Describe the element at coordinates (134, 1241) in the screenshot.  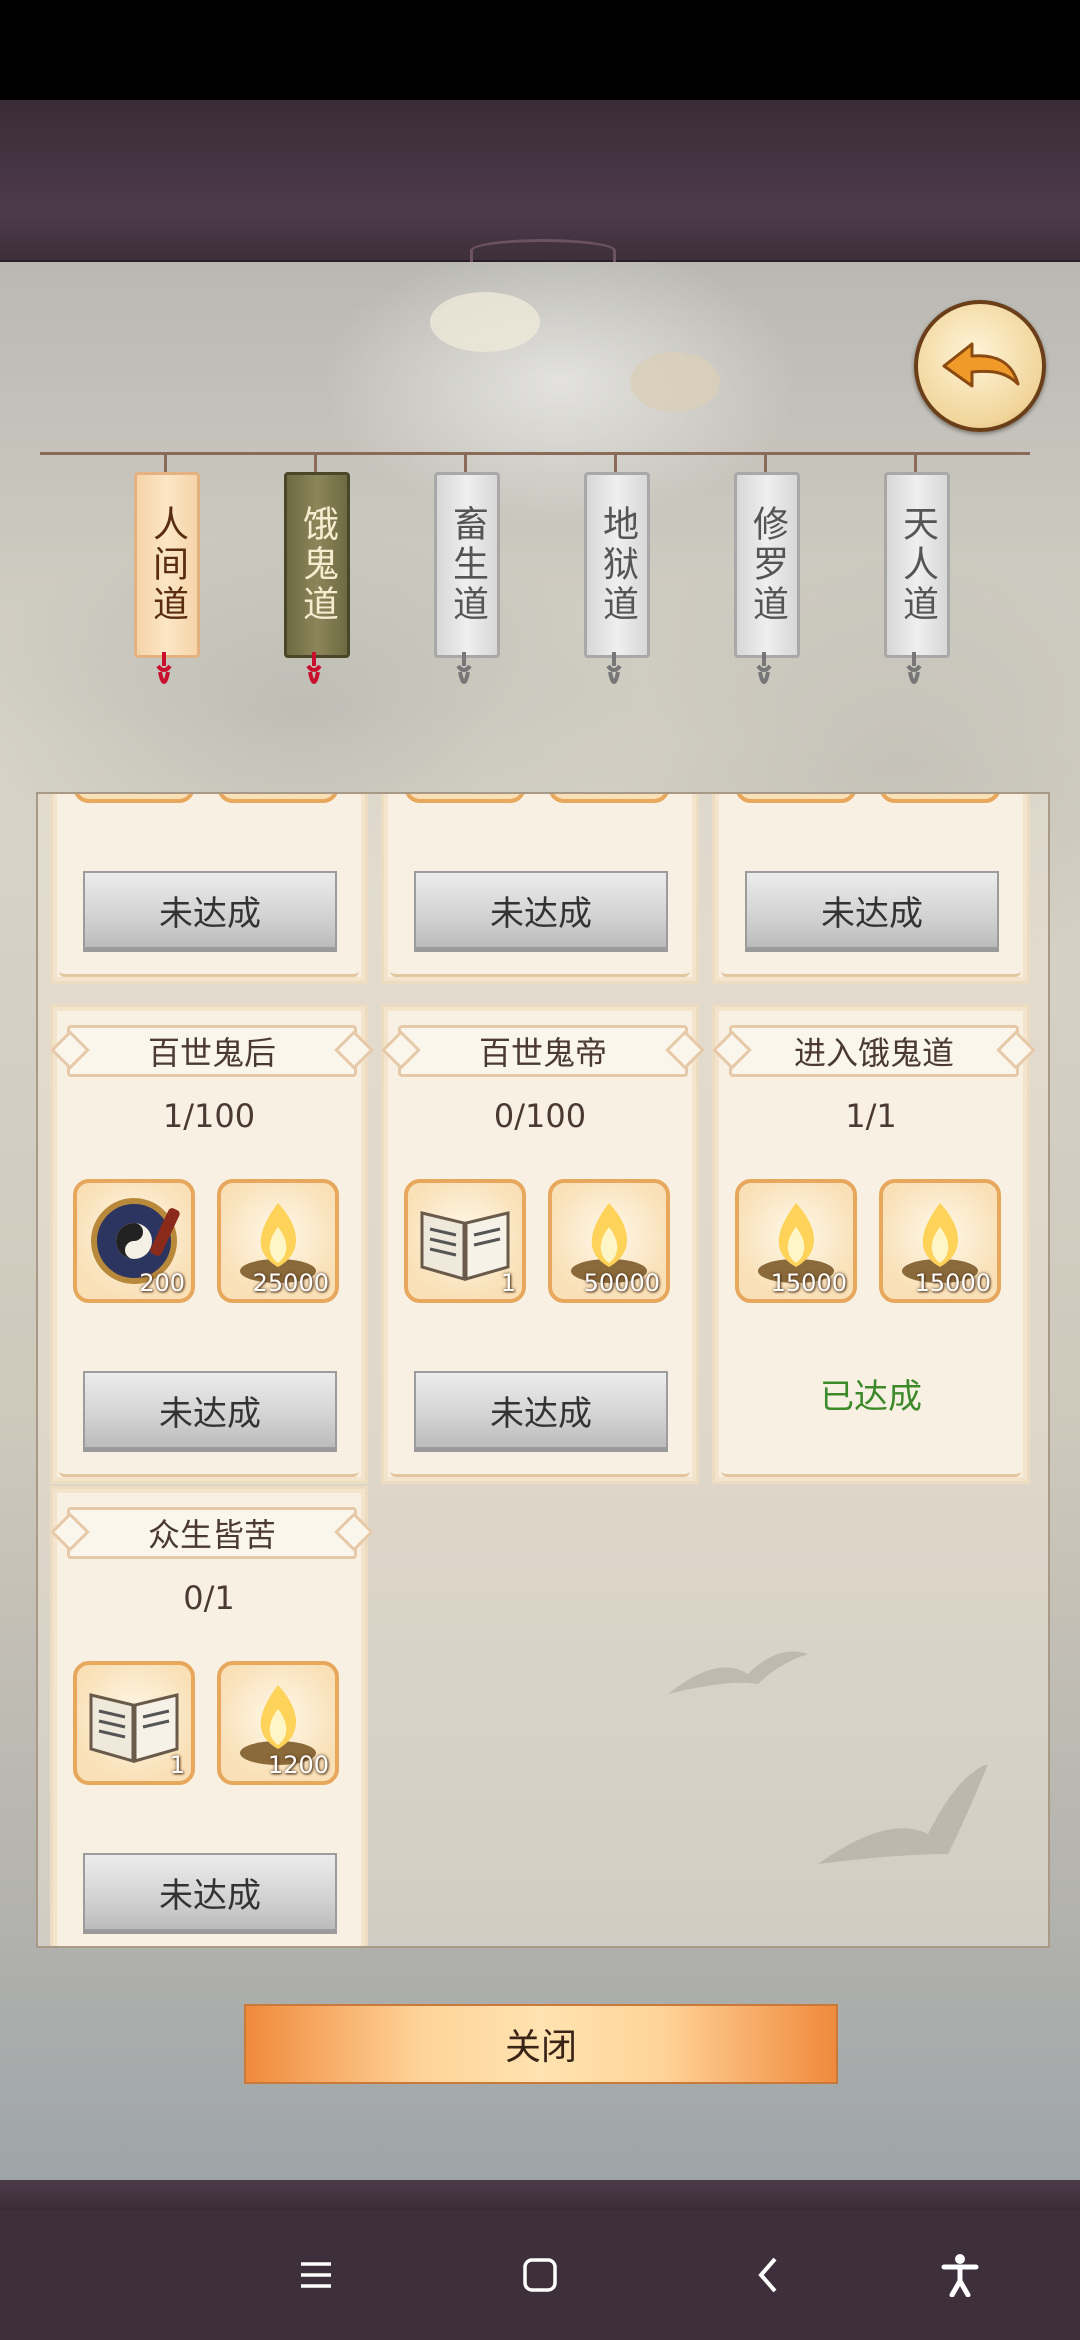
I see `reward-slot: 200` at that location.